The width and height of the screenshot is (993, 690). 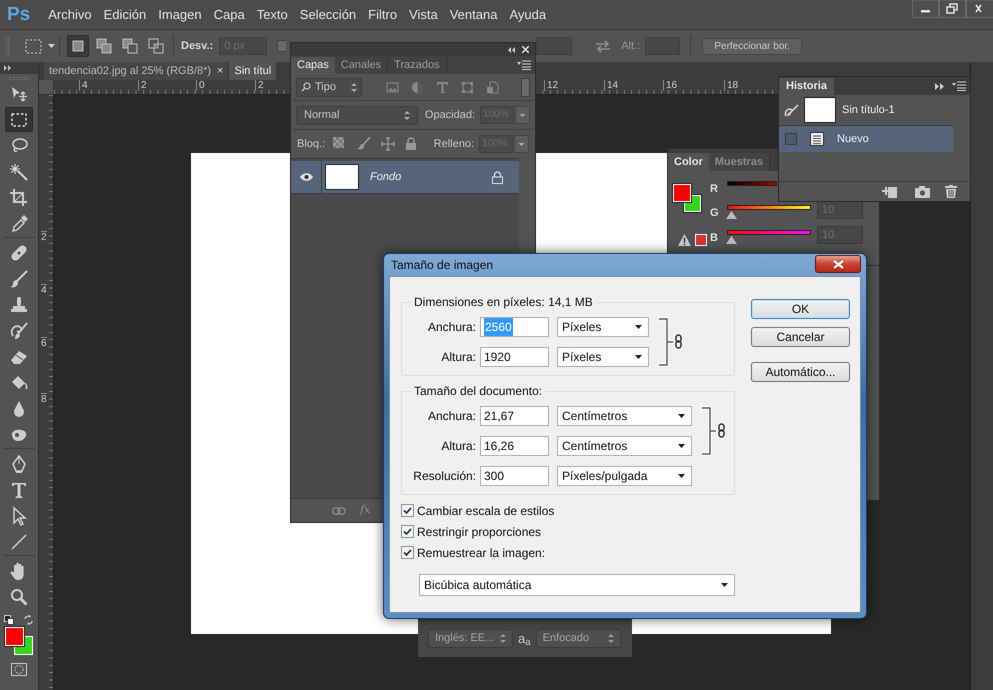 I want to click on menu-item: Ayuda, so click(x=528, y=14).